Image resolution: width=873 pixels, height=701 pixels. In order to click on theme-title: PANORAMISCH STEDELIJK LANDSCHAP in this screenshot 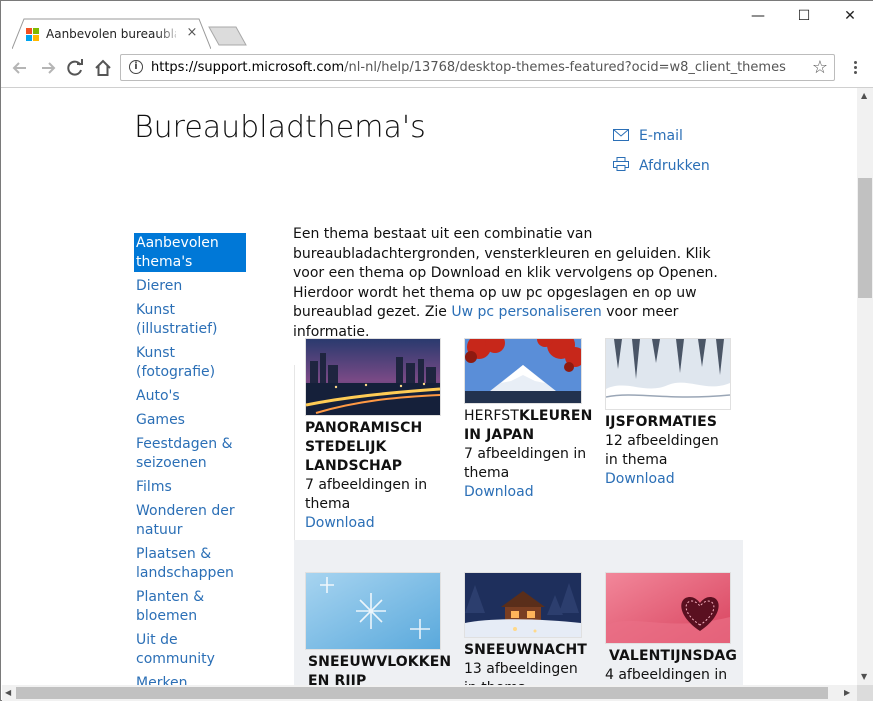, I will do `click(364, 447)`.